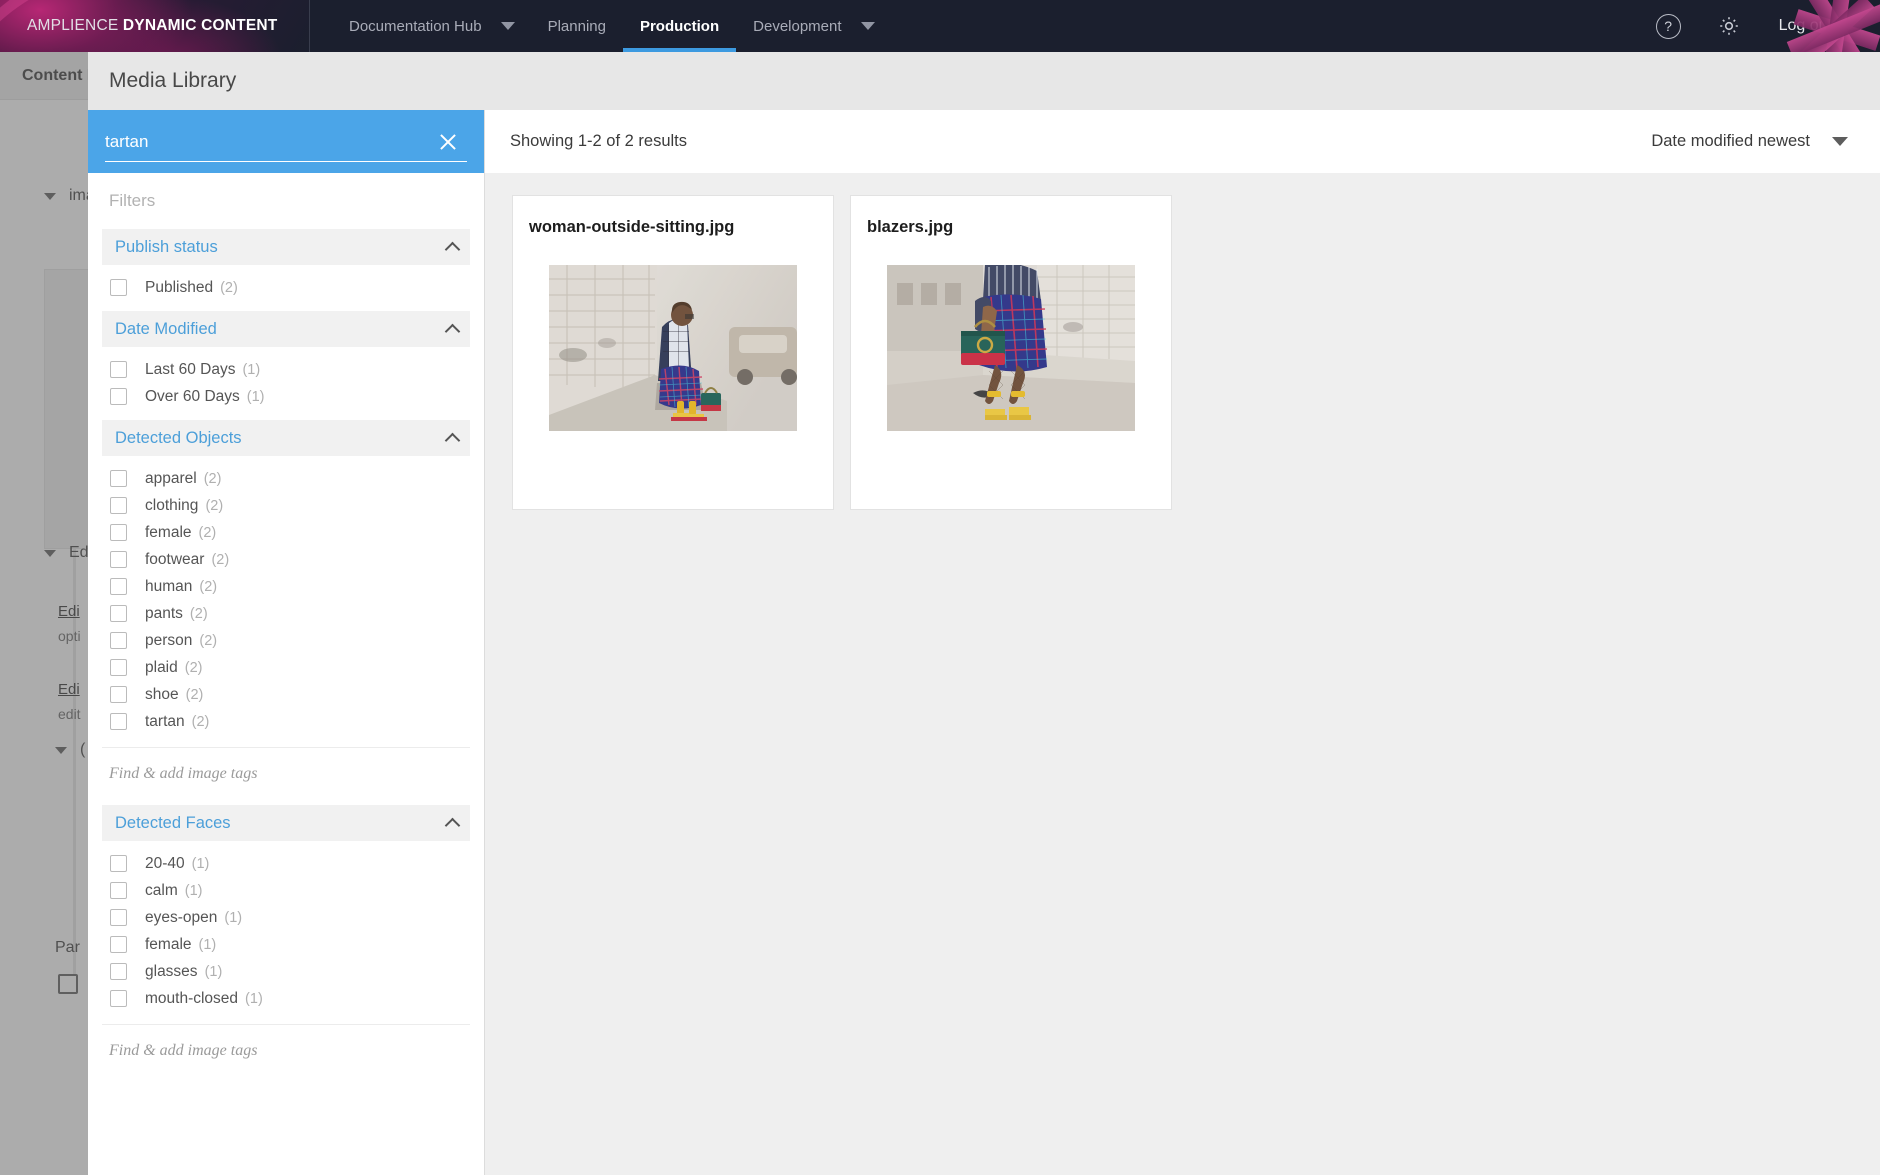  Describe the element at coordinates (286, 559) in the screenshot. I see `filter-option-footwear: footwear (2)` at that location.